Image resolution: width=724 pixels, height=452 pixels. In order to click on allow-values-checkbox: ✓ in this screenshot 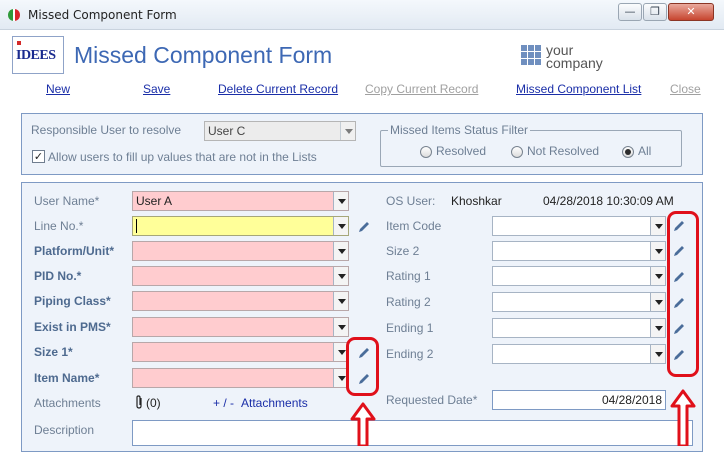, I will do `click(38, 156)`.